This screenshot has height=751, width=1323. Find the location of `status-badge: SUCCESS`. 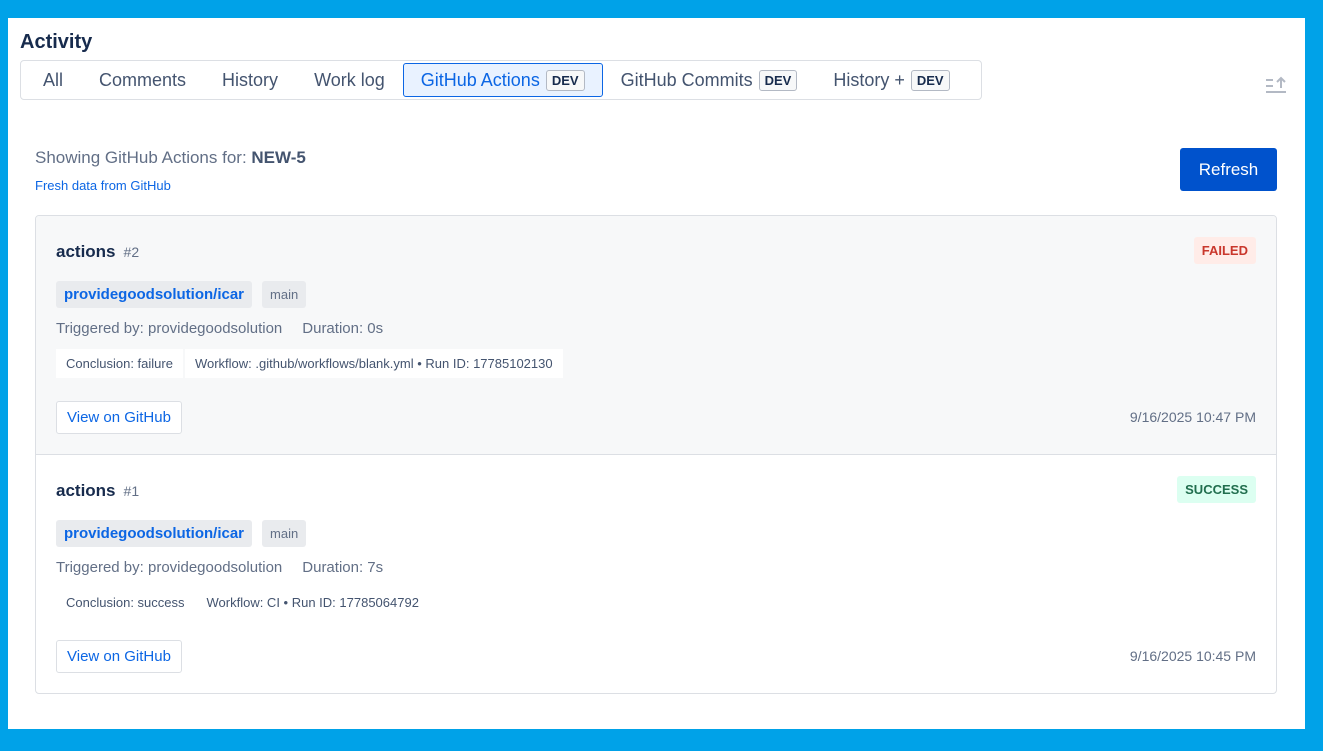

status-badge: SUCCESS is located at coordinates (1216, 489).